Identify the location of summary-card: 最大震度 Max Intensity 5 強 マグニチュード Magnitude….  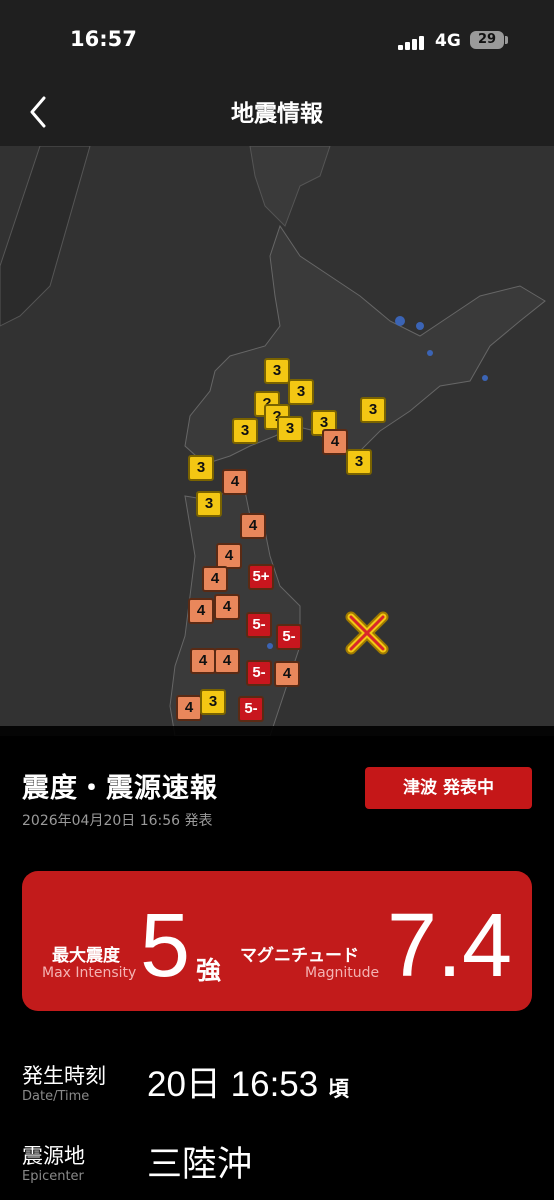
(277, 941).